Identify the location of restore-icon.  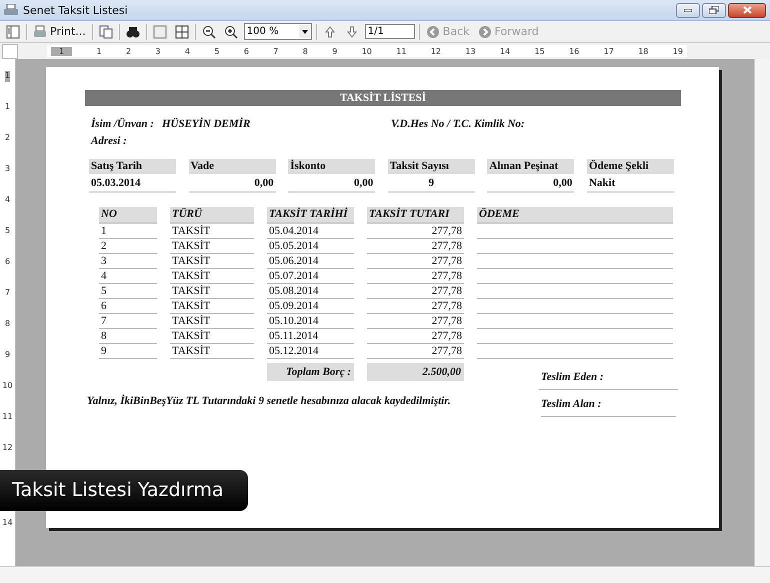
(714, 10).